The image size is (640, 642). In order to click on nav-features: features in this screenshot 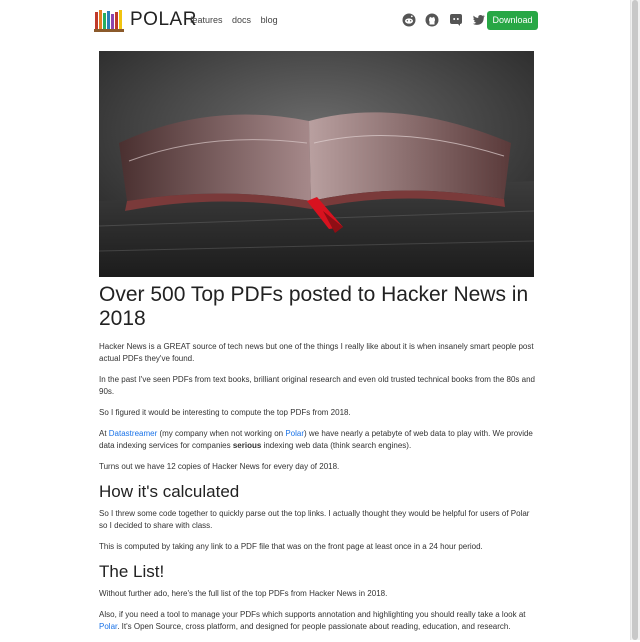, I will do `click(206, 20)`.